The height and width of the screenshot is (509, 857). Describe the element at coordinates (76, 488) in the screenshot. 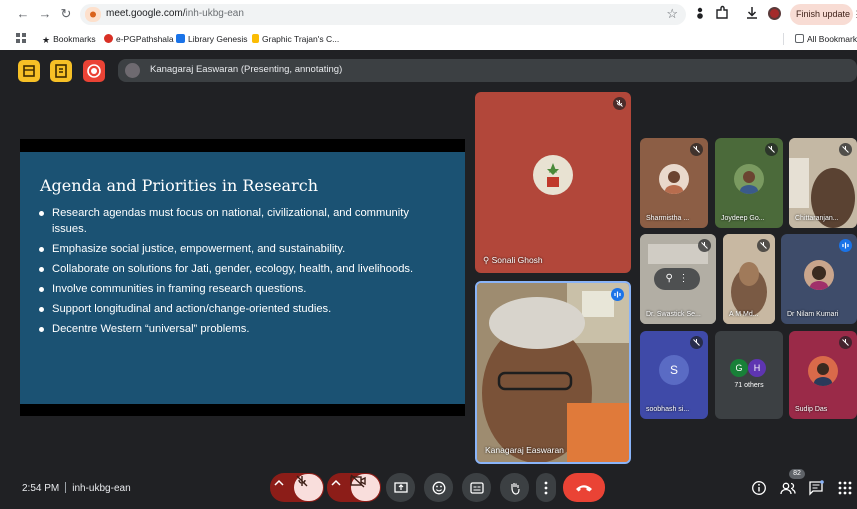

I see `meeting-info: 2:54 PM inh-ukbg-ean` at that location.